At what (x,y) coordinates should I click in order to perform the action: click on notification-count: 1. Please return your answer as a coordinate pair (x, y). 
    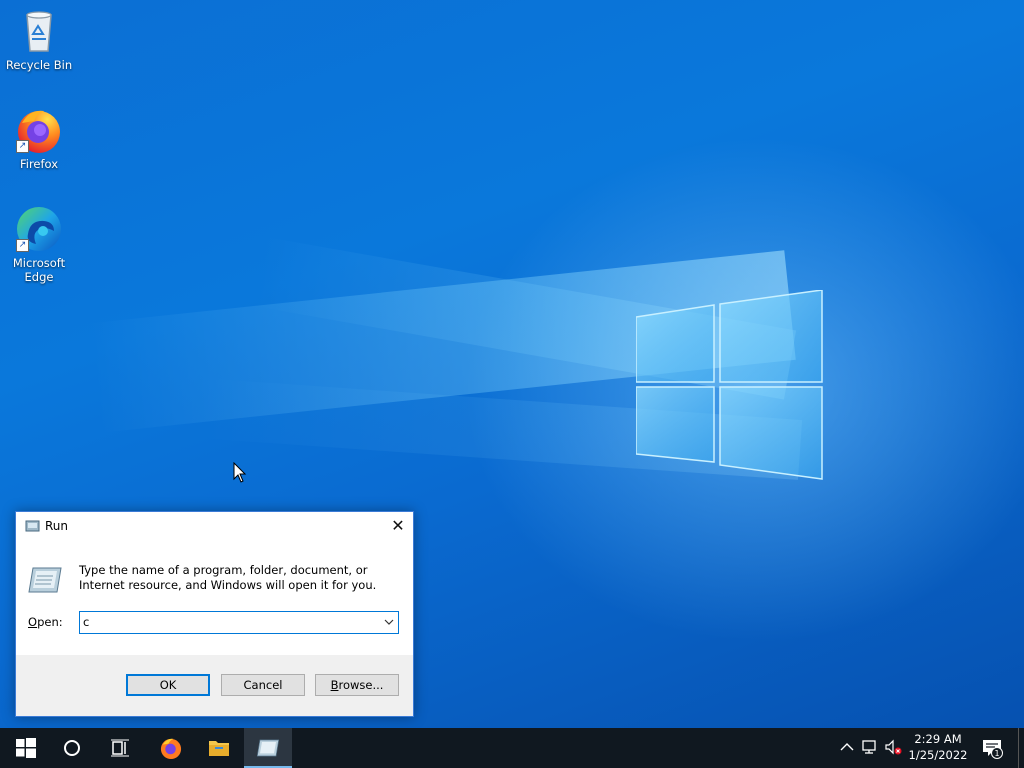
    Looking at the image, I should click on (996, 753).